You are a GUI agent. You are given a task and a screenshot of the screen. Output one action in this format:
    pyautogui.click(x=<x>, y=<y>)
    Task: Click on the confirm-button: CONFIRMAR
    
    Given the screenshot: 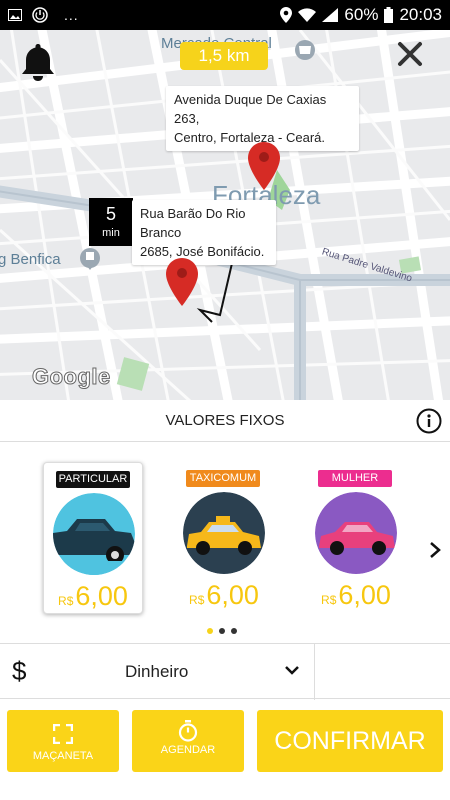 What is the action you would take?
    pyautogui.click(x=350, y=741)
    